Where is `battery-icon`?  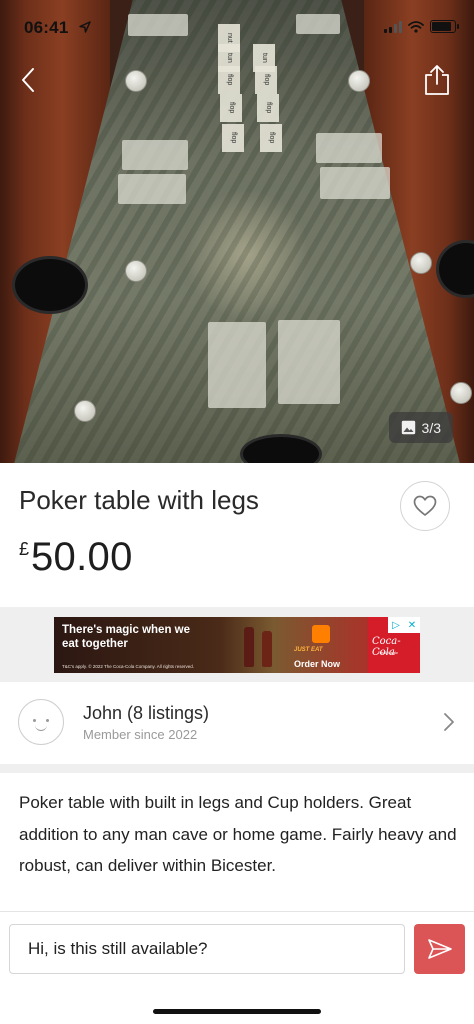
battery-icon is located at coordinates (444, 26).